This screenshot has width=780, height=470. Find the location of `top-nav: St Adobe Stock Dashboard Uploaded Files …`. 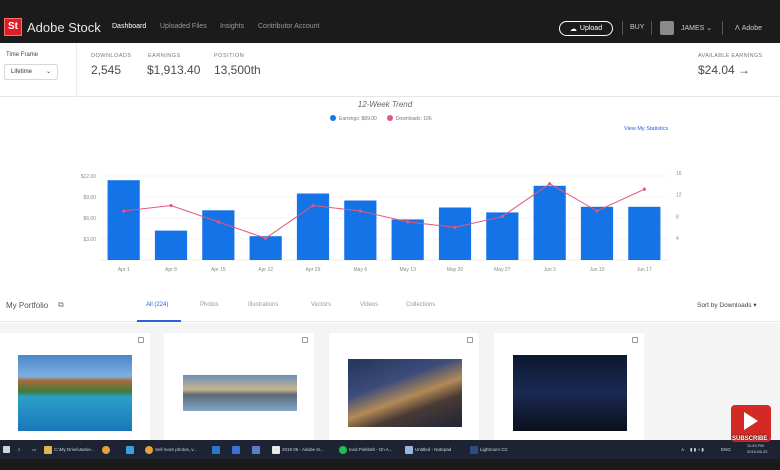

top-nav: St Adobe Stock Dashboard Uploaded Files … is located at coordinates (390, 27).